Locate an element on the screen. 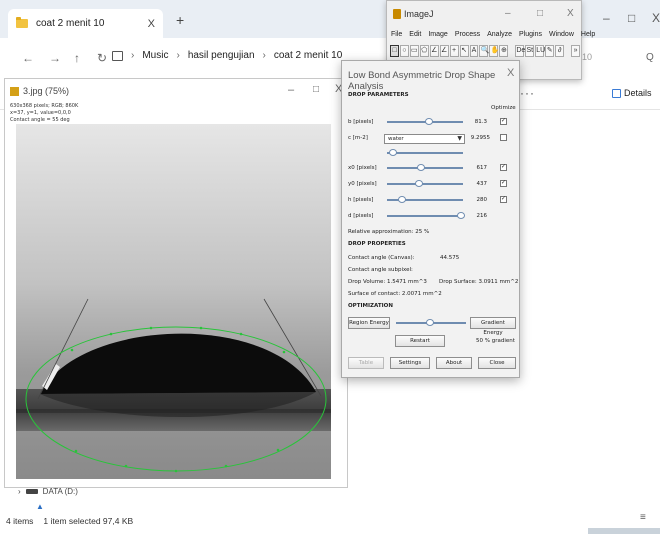 Image resolution: width=660 pixels, height=534 pixels. imagej-titlebar: ImageJ is located at coordinates (413, 14).